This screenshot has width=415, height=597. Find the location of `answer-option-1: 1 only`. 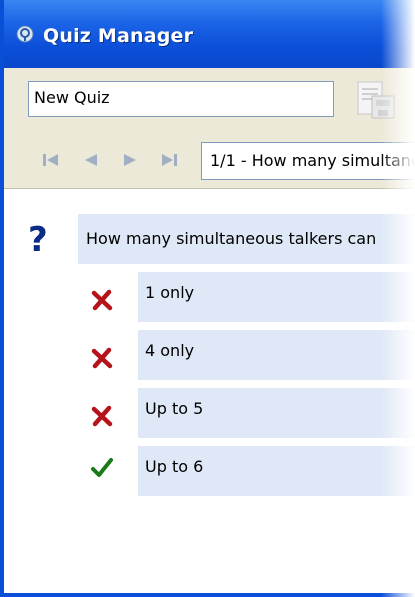

answer-option-1: 1 only is located at coordinates (276, 297).